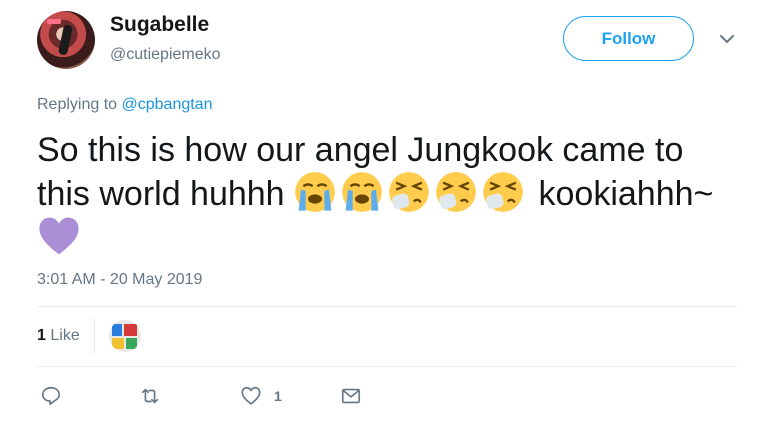 This screenshot has height=422, width=768. What do you see at coordinates (119, 280) in the screenshot?
I see `tweet-timestamp: 3:01 AM - 20 May 2019` at bounding box center [119, 280].